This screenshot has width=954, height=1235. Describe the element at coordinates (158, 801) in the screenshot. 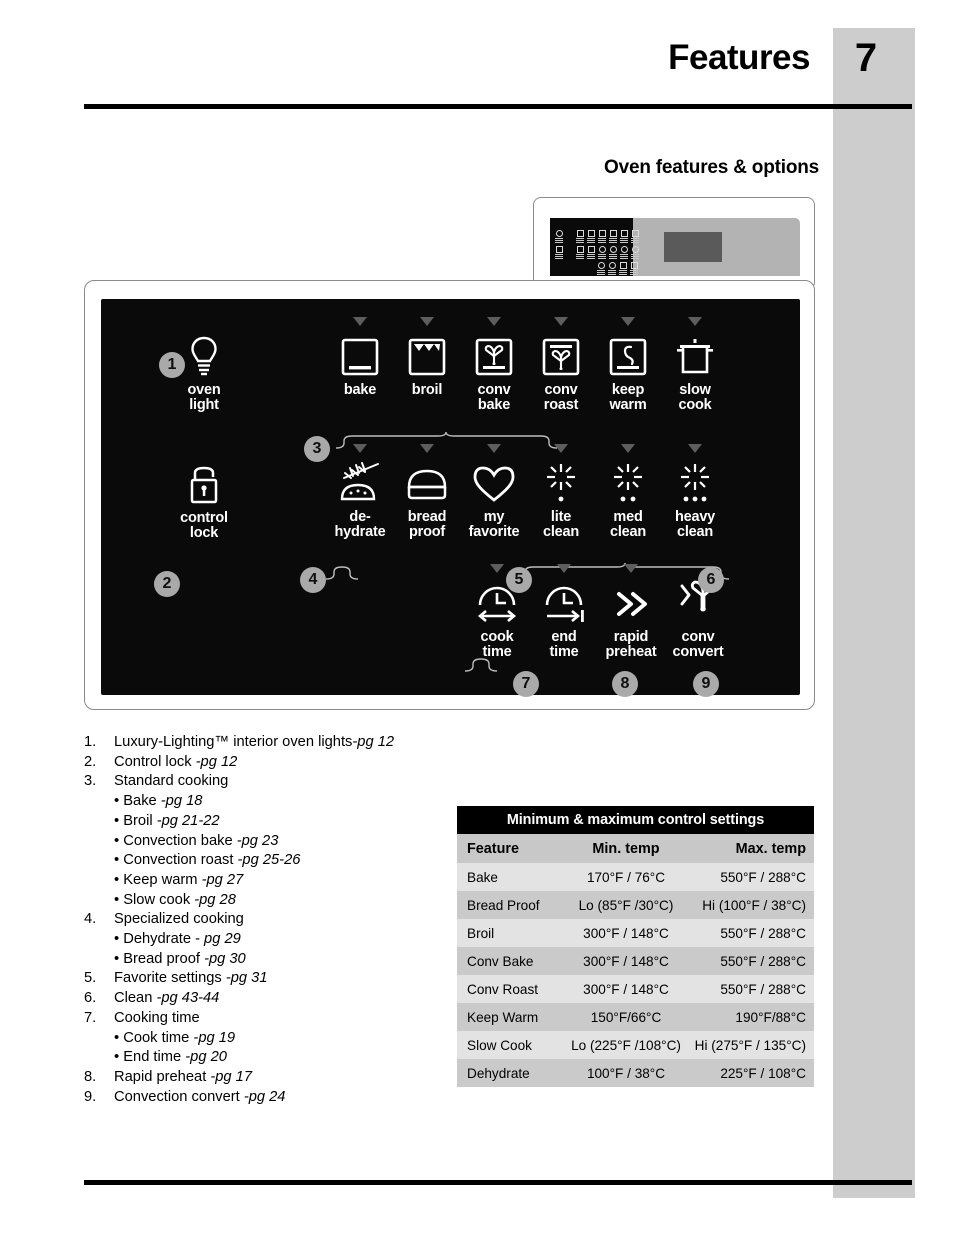

I see `feature-list-subitem: • Bake -pg 18` at that location.